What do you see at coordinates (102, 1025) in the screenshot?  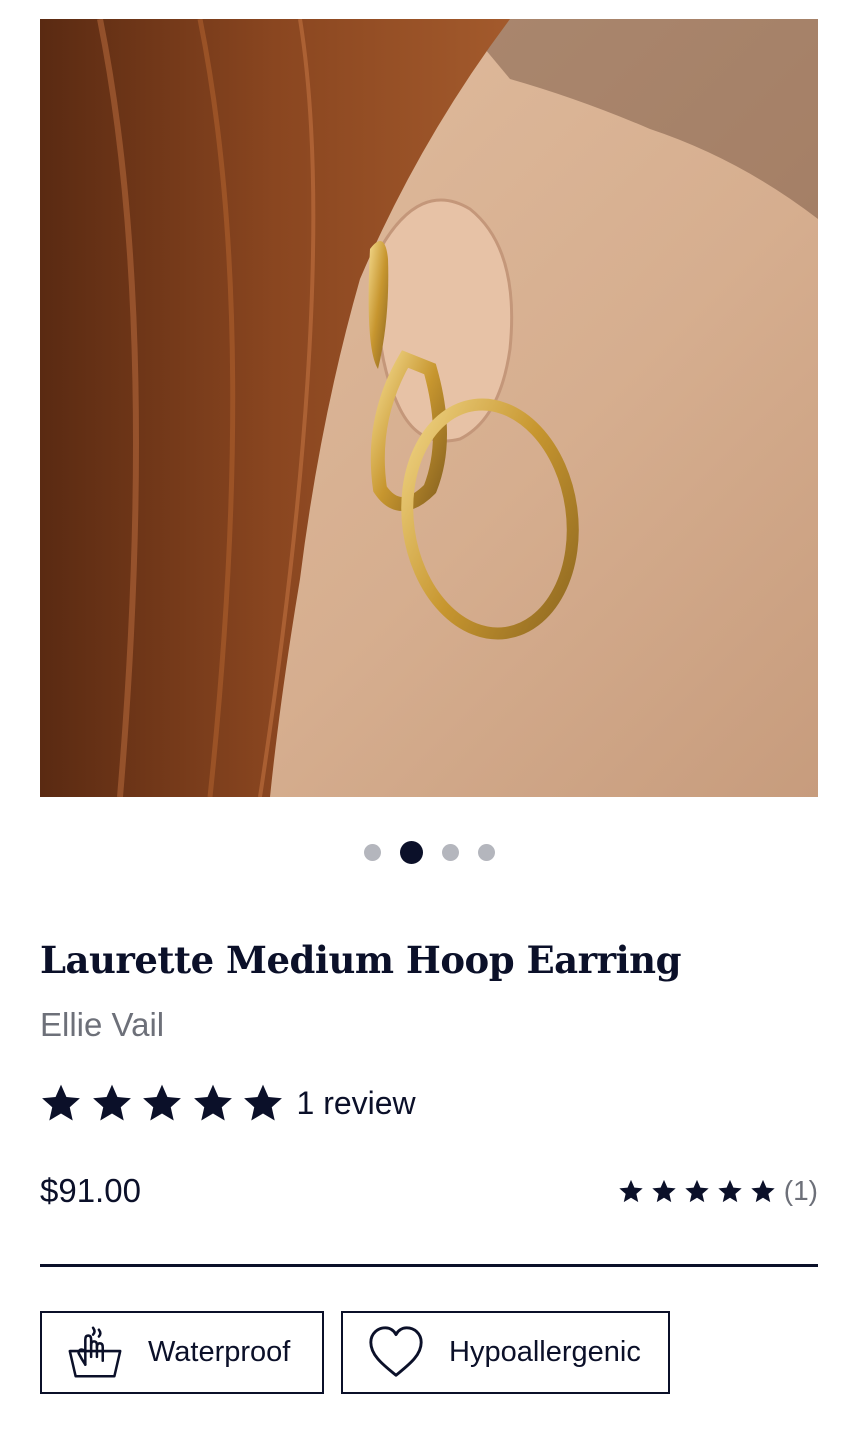 I see `product-brand: Ellie Vail` at bounding box center [102, 1025].